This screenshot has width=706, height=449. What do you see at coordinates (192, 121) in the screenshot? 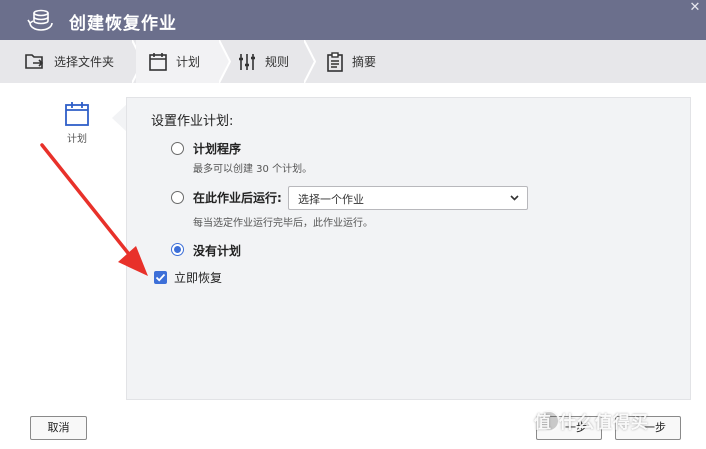
I see `section-title: 设置作业计划:` at bounding box center [192, 121].